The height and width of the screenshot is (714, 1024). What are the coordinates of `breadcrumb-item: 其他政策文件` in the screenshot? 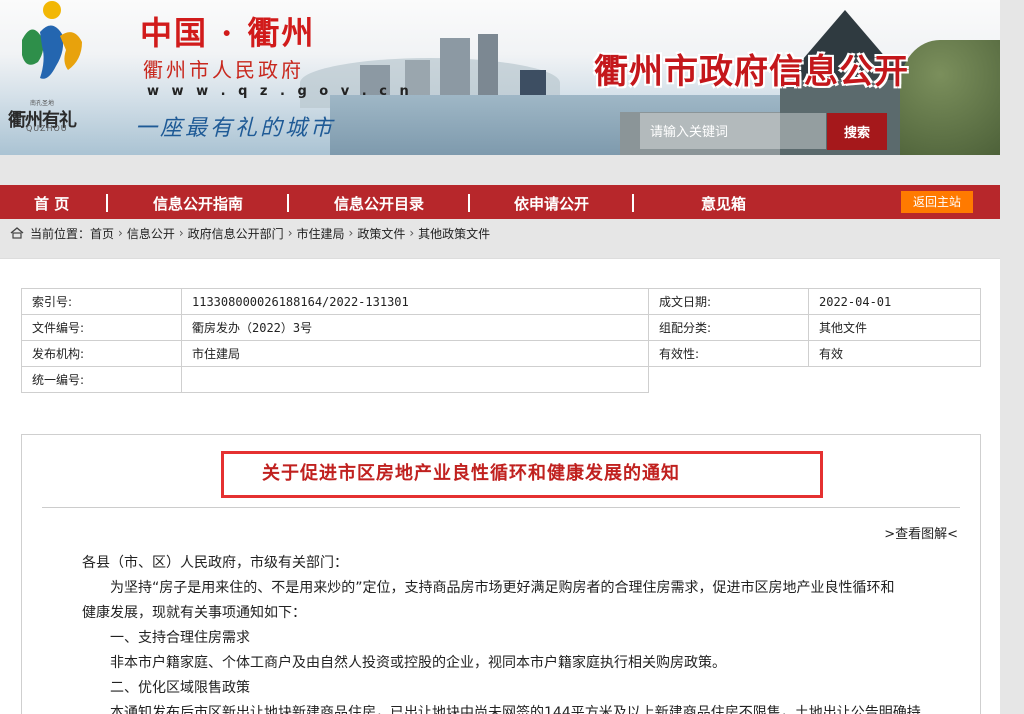 It's located at (454, 233).